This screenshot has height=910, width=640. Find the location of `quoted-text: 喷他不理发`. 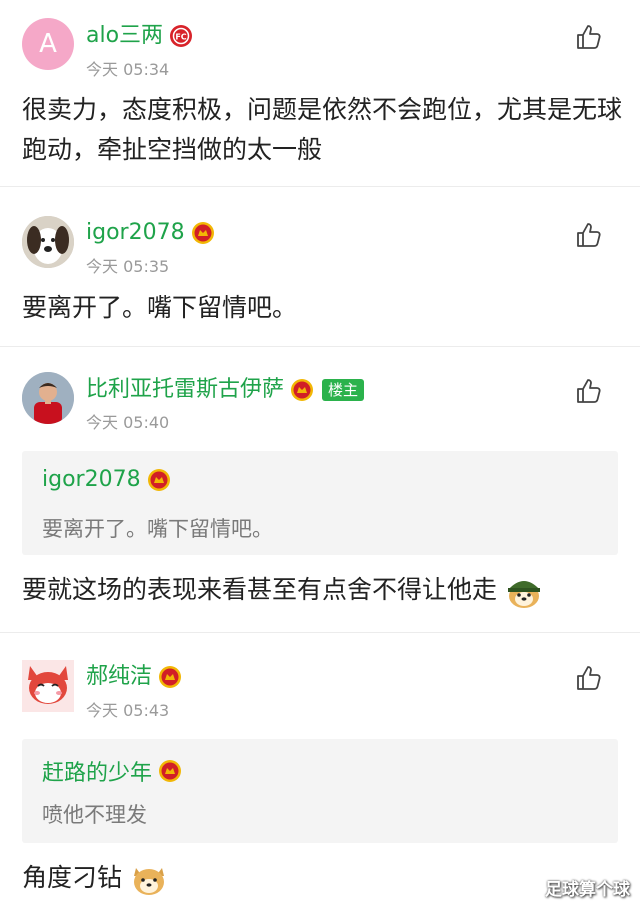

quoted-text: 喷他不理发 is located at coordinates (94, 815).